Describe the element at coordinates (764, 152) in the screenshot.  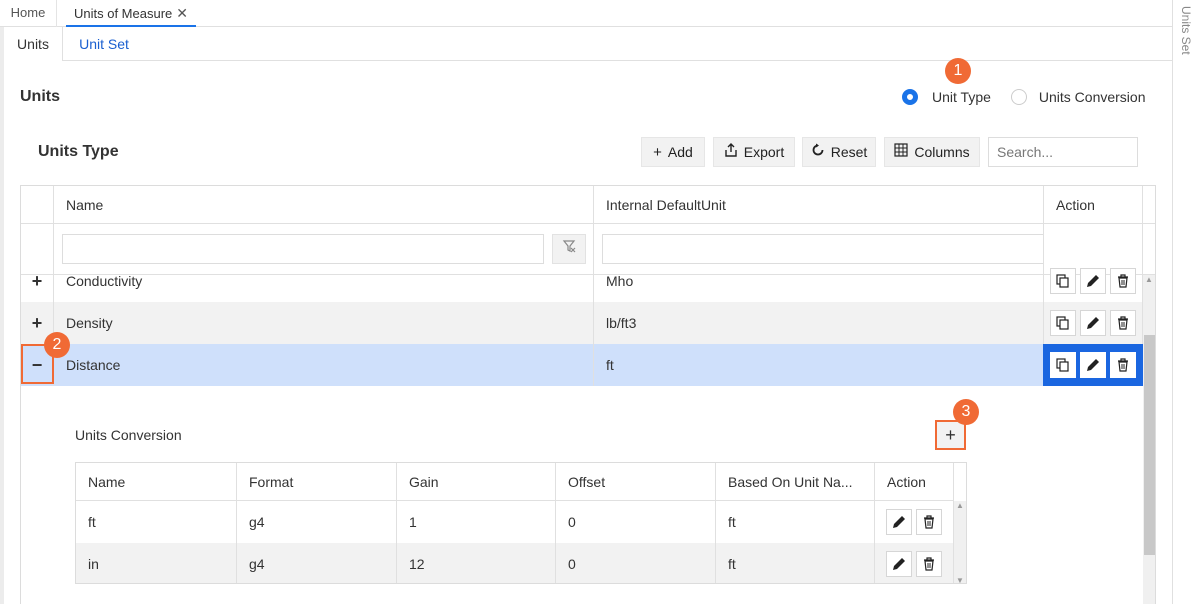
I see `export-label: Export` at that location.